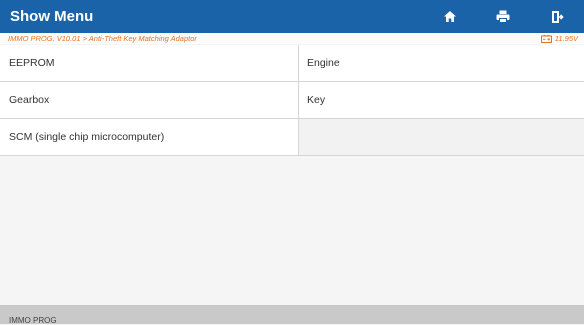 This screenshot has height=325, width=584. I want to click on home-button, so click(450, 16).